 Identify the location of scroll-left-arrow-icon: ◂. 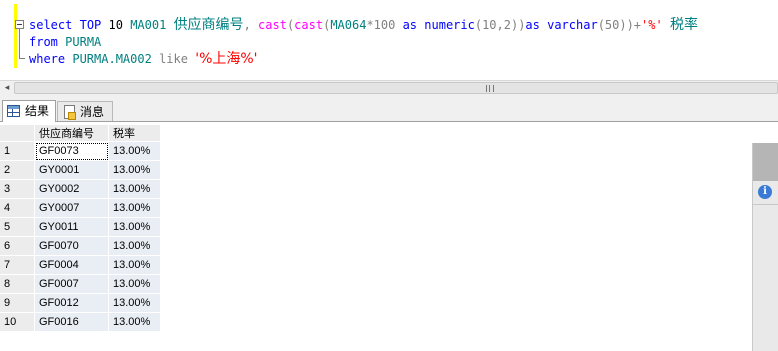
(7, 88).